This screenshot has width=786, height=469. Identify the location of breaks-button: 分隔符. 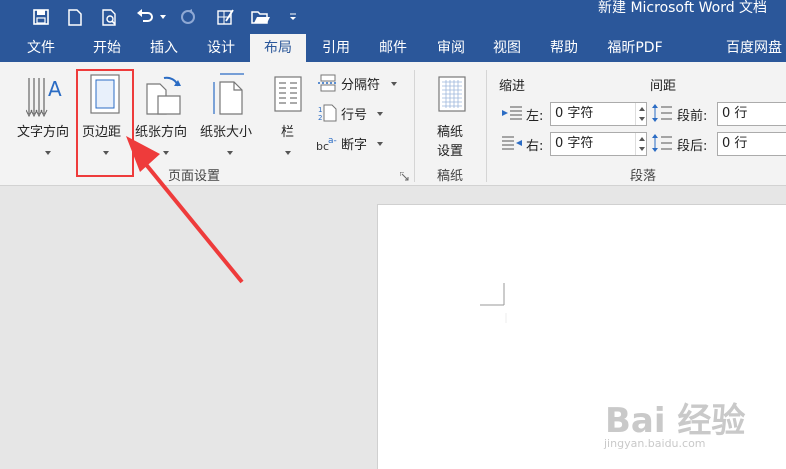
(360, 83).